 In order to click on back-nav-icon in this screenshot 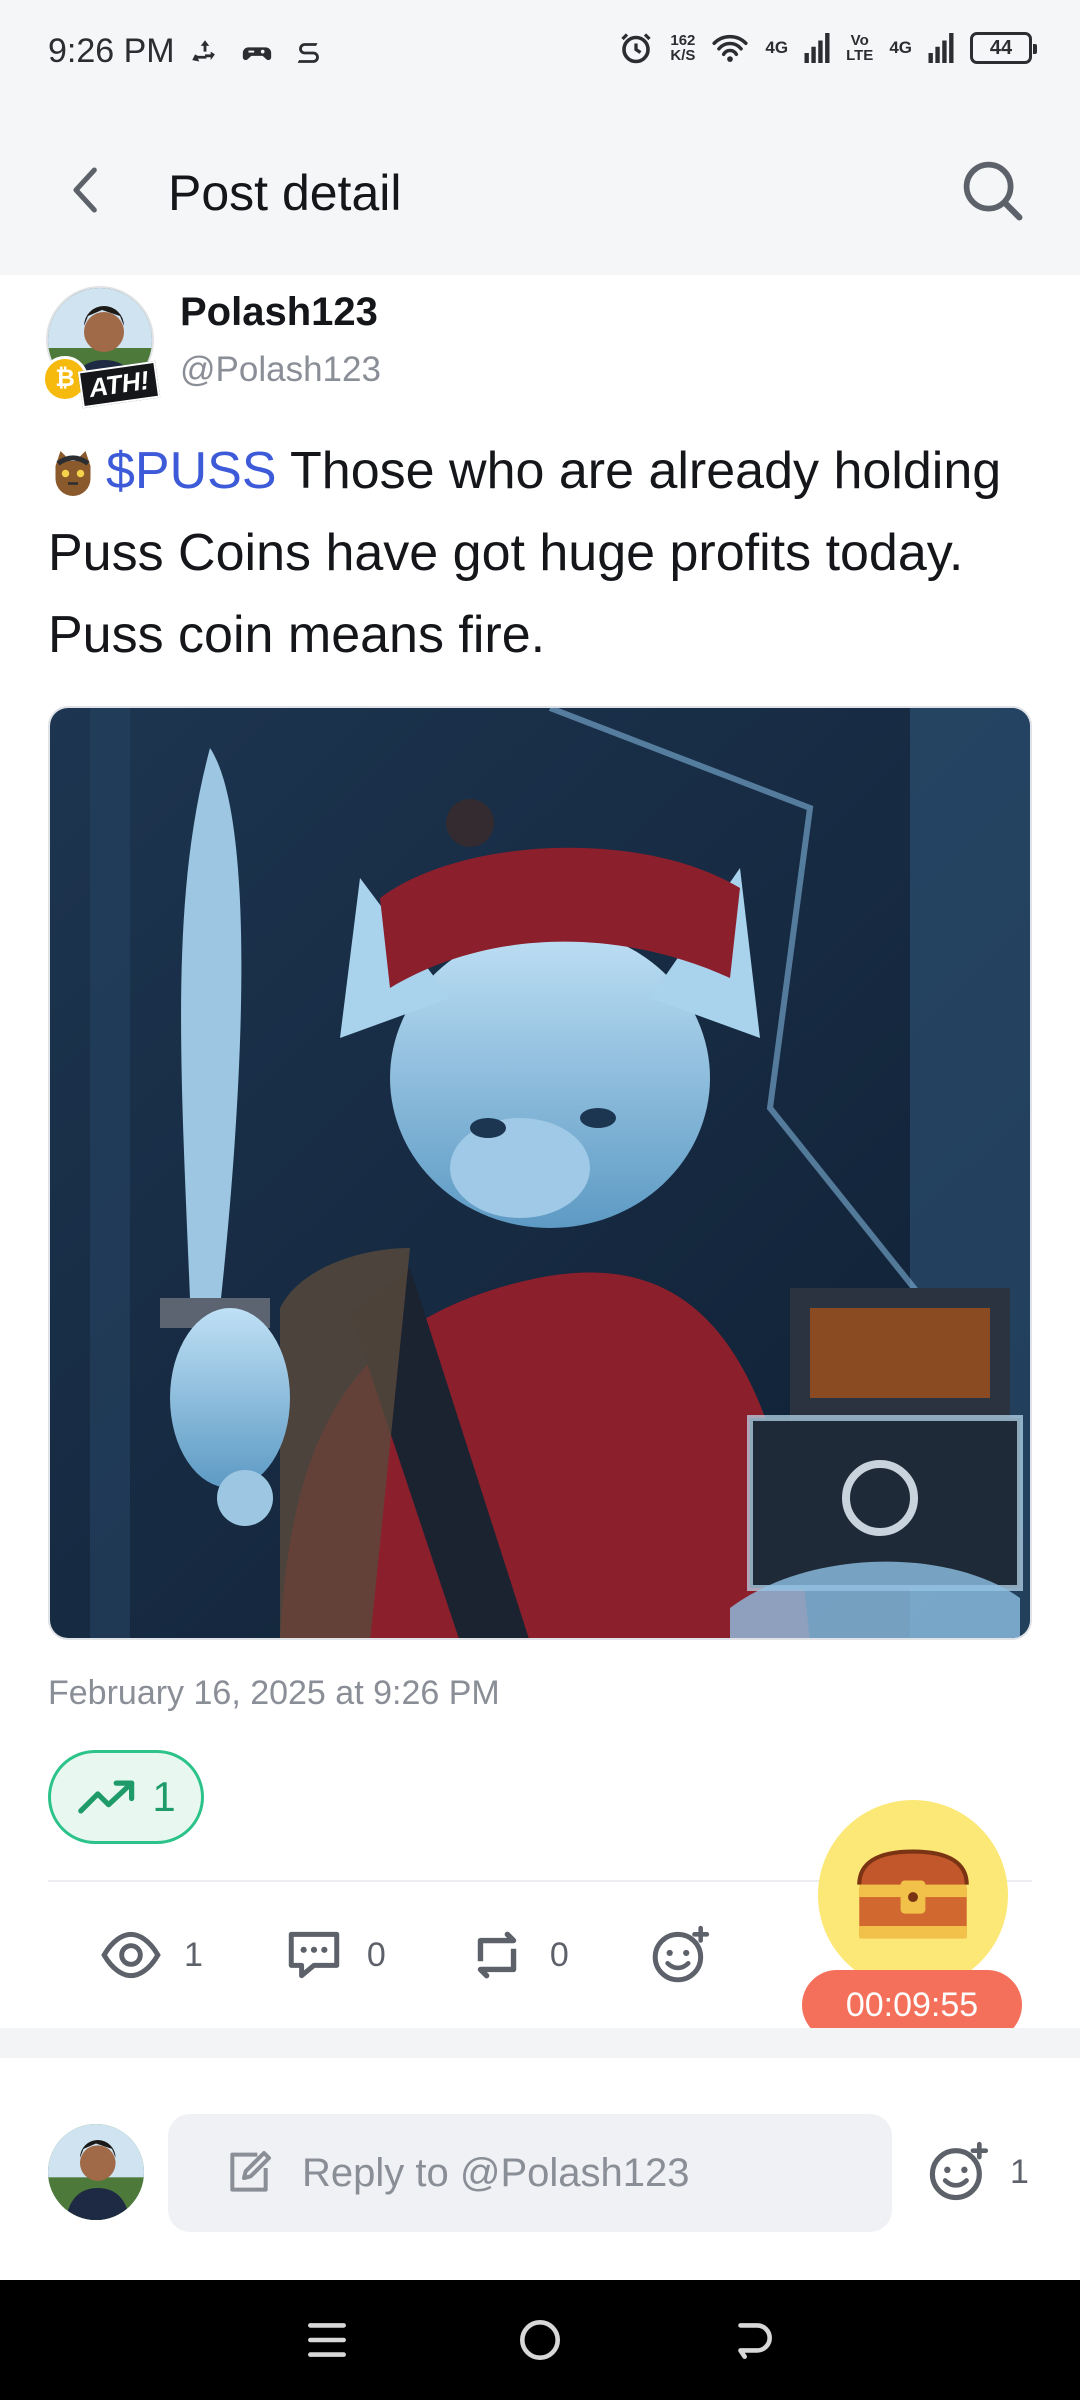, I will do `click(753, 2340)`.